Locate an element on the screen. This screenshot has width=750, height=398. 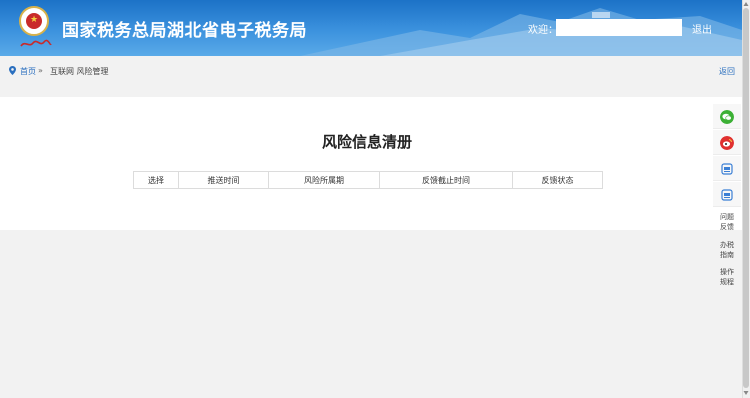
column-header-push-time: 推送时间 is located at coordinates (223, 180).